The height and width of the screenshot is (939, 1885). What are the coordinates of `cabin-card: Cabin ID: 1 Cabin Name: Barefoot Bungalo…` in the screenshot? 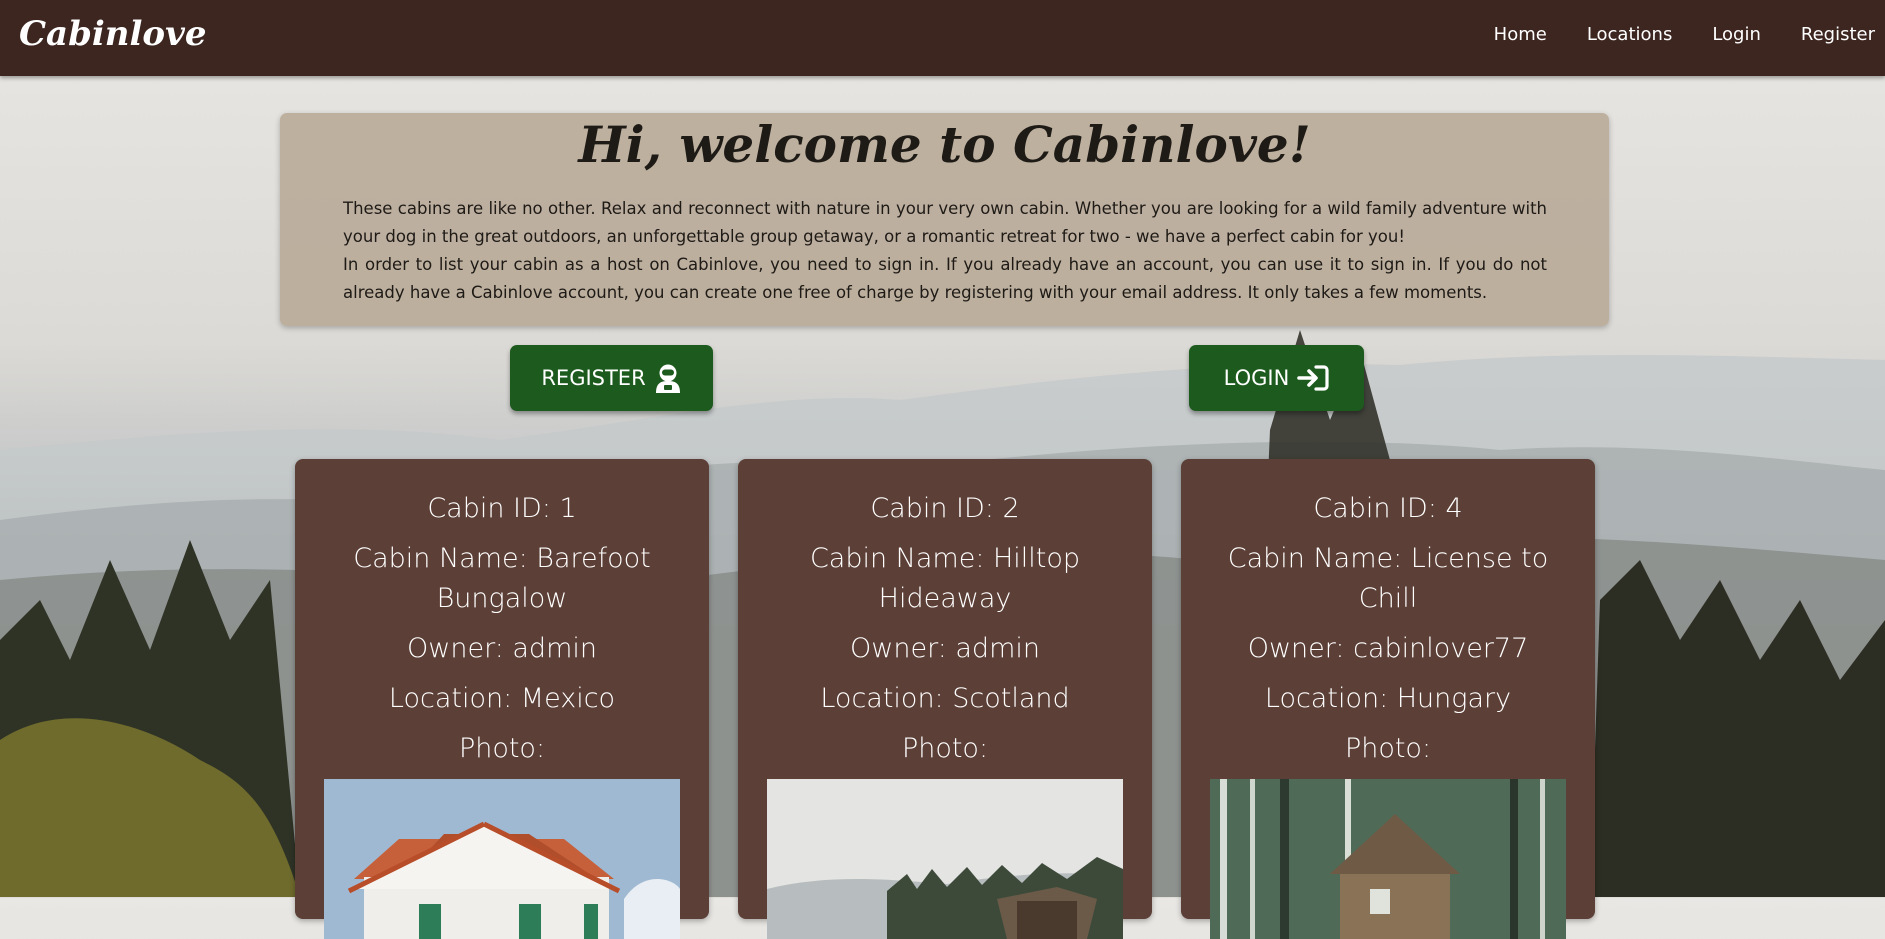 It's located at (502, 699).